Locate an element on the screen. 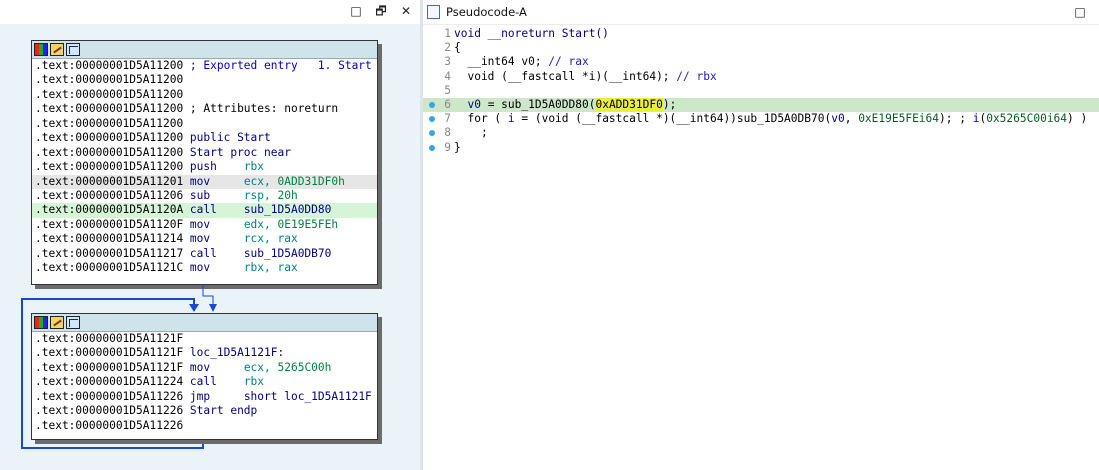 The height and width of the screenshot is (470, 1099). pseudocode-tabbar: Pseudocode-A □ is located at coordinates (761, 12).